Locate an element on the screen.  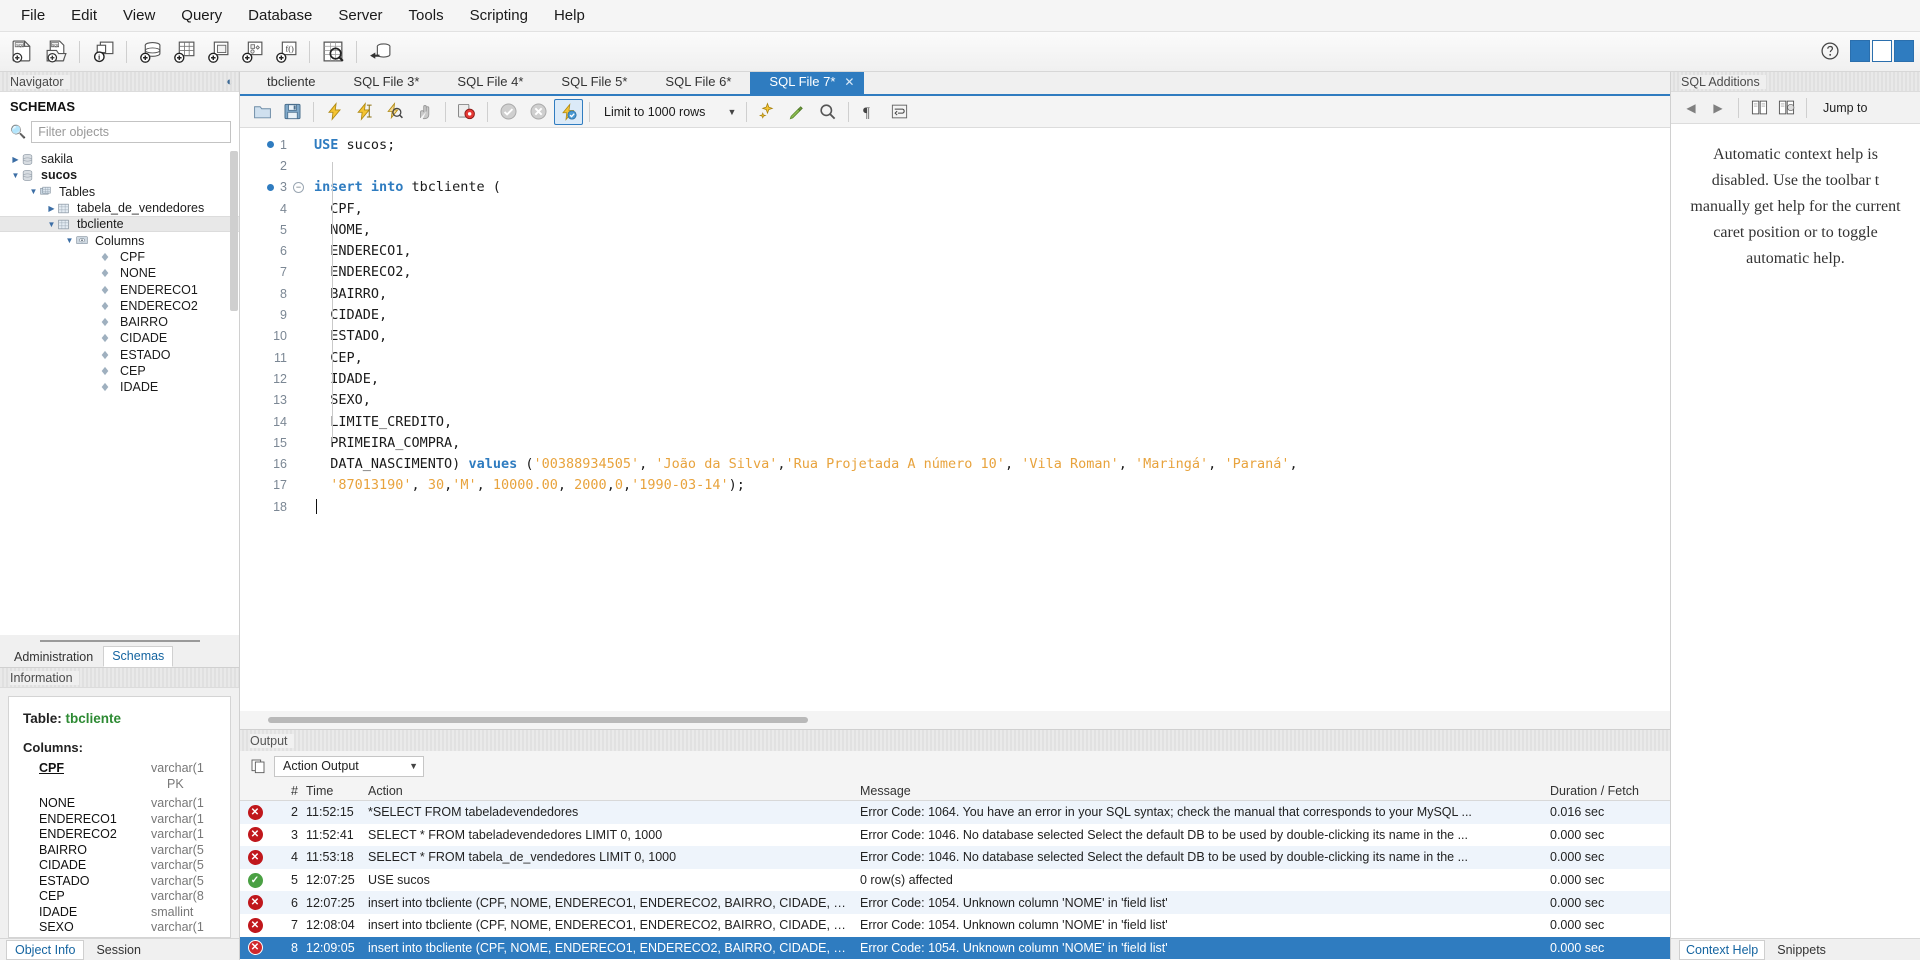
sidebar-splitter is located at coordinates (119, 640).